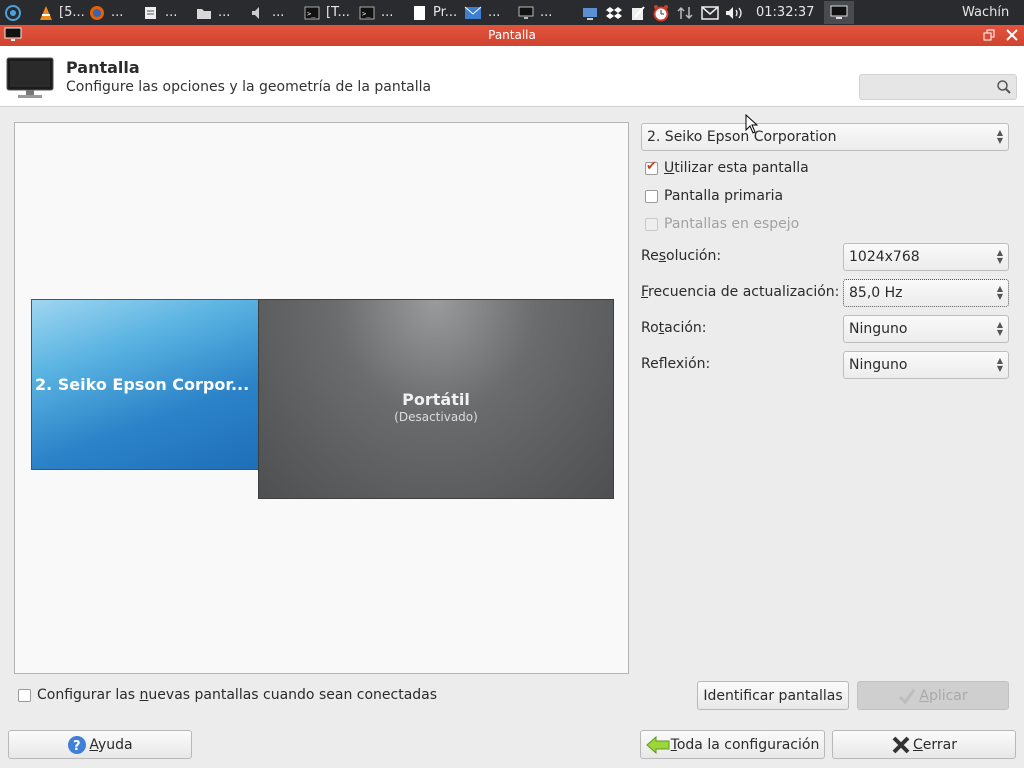 Image resolution: width=1024 pixels, height=768 pixels. I want to click on display-selector: 2. Seiko Epson Corporation ▲ ▼, so click(825, 137).